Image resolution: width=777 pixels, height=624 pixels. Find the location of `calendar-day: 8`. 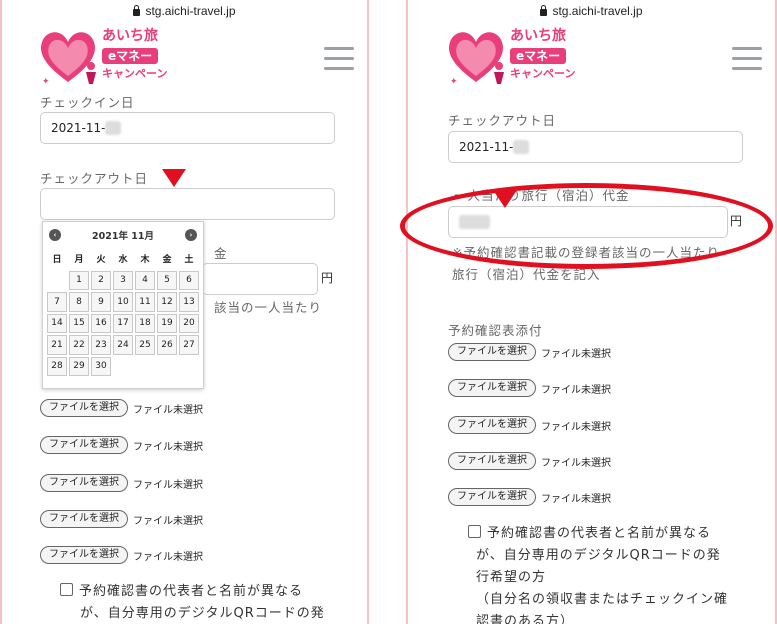

calendar-day: 8 is located at coordinates (79, 302).